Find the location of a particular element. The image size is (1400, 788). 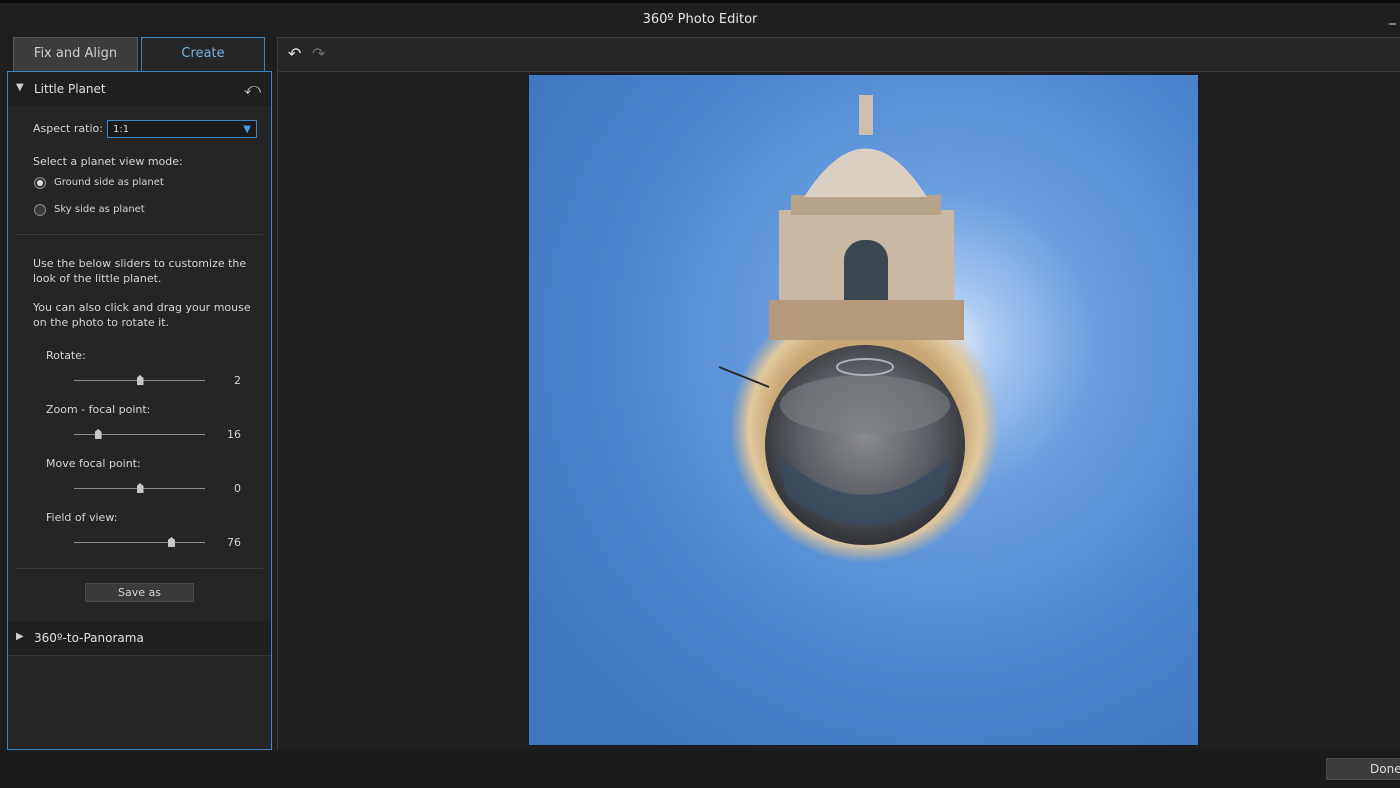

rotate-label: Rotate: is located at coordinates (66, 355).